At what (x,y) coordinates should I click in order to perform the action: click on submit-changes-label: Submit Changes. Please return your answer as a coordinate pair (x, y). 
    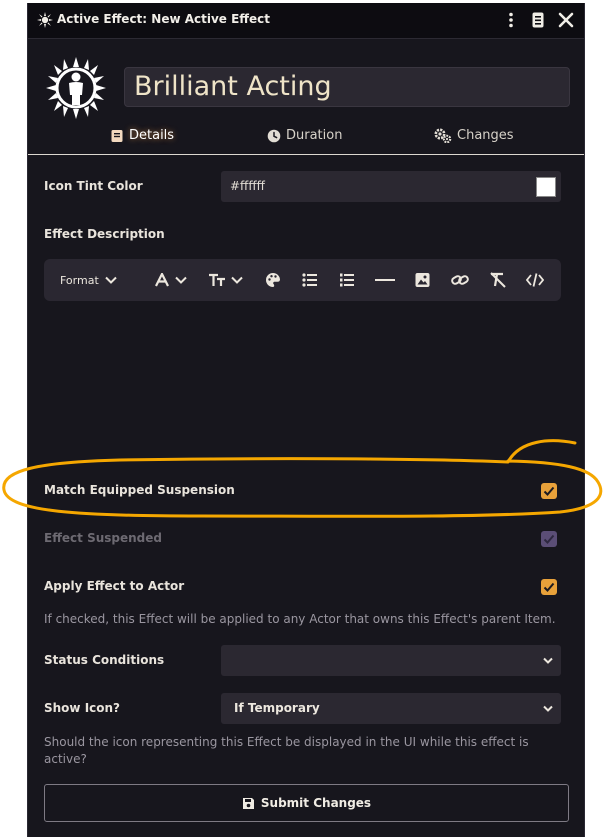
    Looking at the image, I should click on (316, 803).